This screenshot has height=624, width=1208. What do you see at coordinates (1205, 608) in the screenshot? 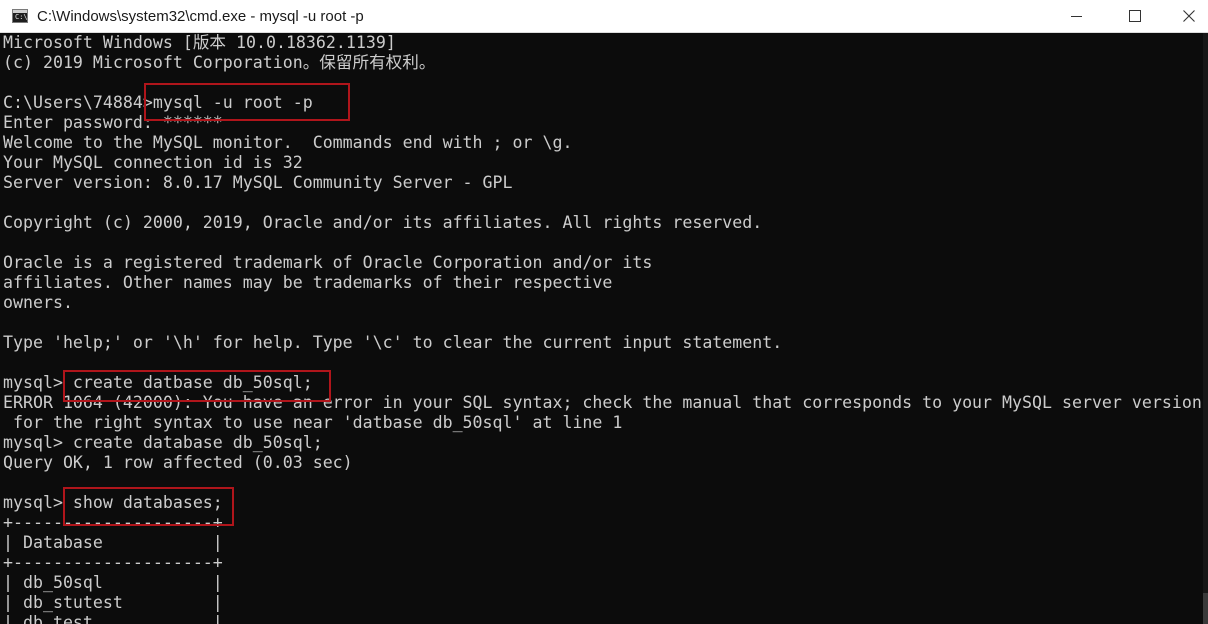
I see `scrollbar-thumb` at bounding box center [1205, 608].